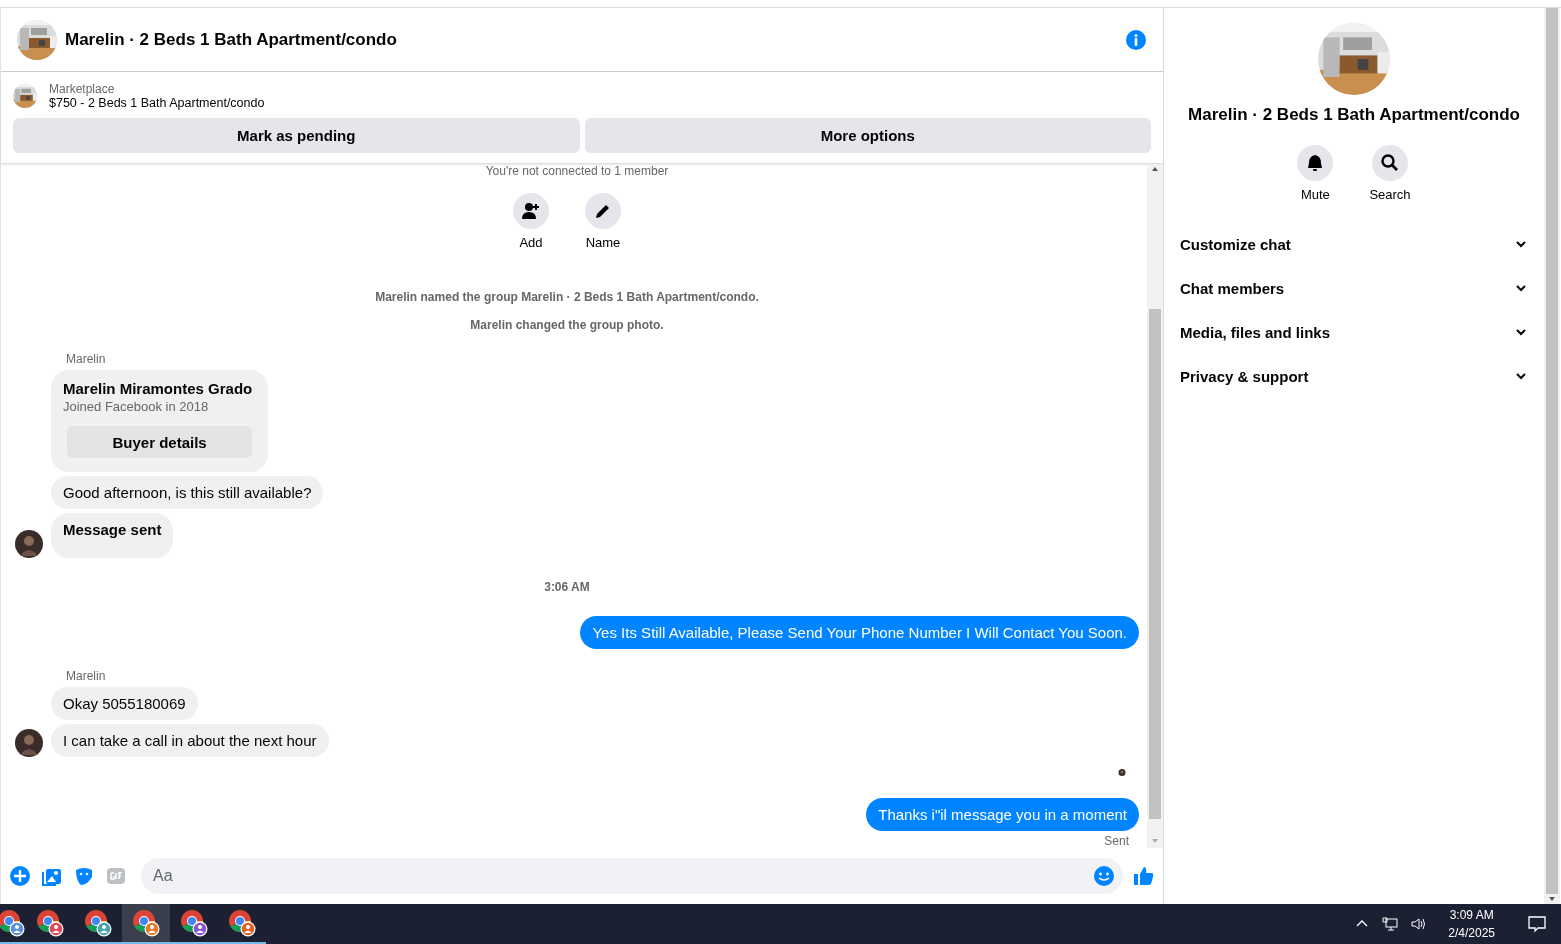 Image resolution: width=1561 pixels, height=944 pixels. What do you see at coordinates (577, 171) in the screenshot?
I see `connection-note: You're not connected to 1 member` at bounding box center [577, 171].